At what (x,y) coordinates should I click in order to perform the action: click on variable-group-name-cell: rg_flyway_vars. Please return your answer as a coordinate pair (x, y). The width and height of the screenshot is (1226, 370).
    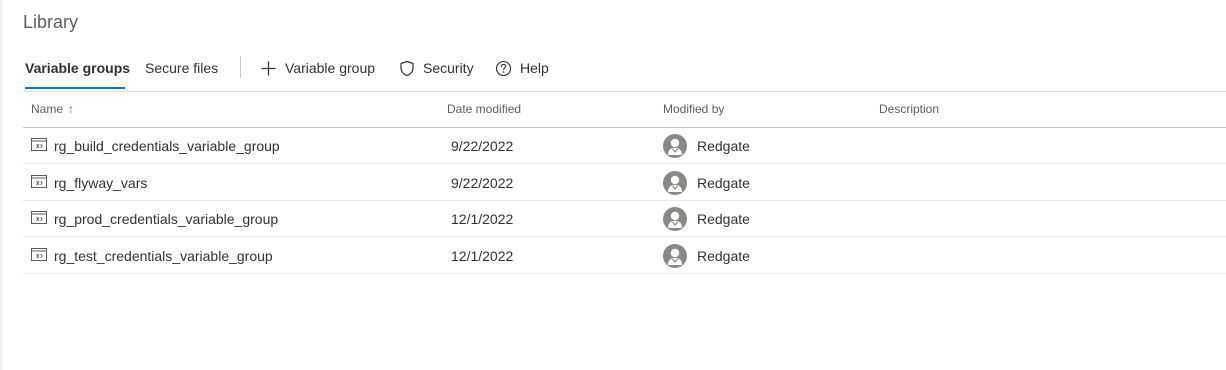
    Looking at the image, I should click on (89, 183).